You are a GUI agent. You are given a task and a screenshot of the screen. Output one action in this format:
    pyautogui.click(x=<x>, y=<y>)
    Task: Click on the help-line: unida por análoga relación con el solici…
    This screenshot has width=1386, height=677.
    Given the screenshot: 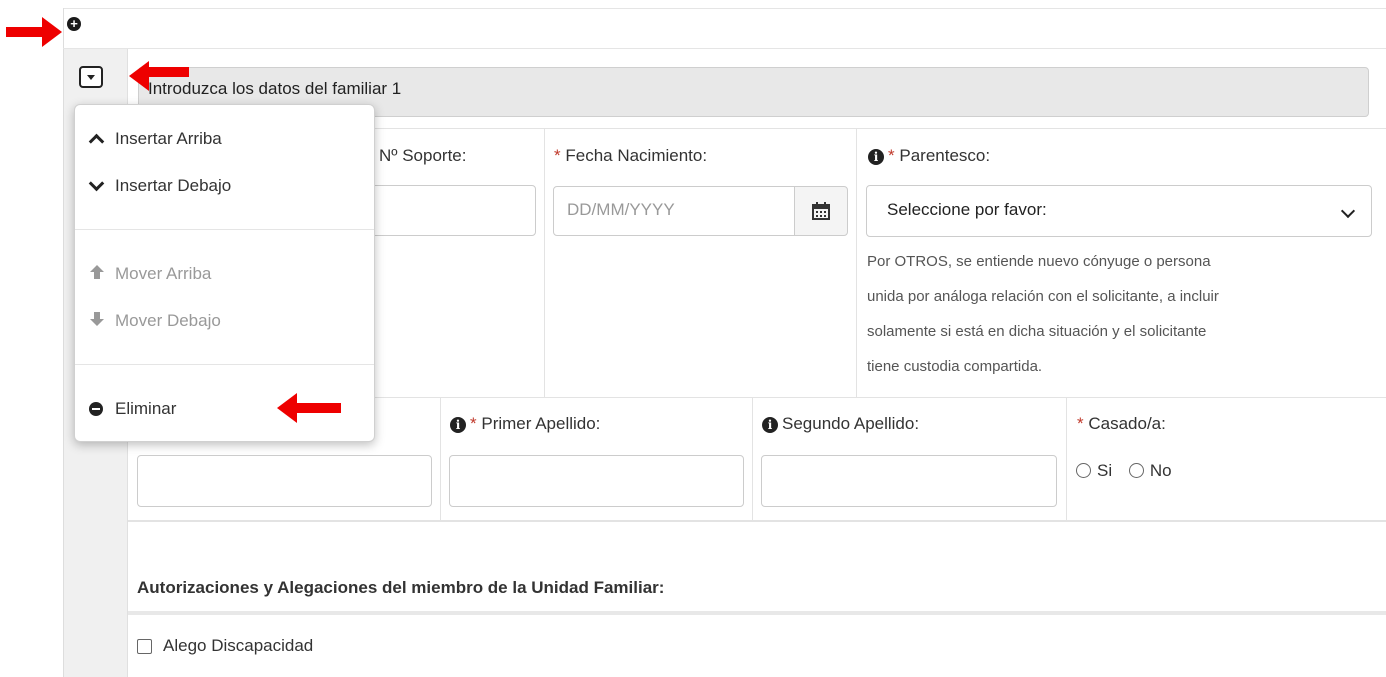 What is the action you would take?
    pyautogui.click(x=1043, y=296)
    